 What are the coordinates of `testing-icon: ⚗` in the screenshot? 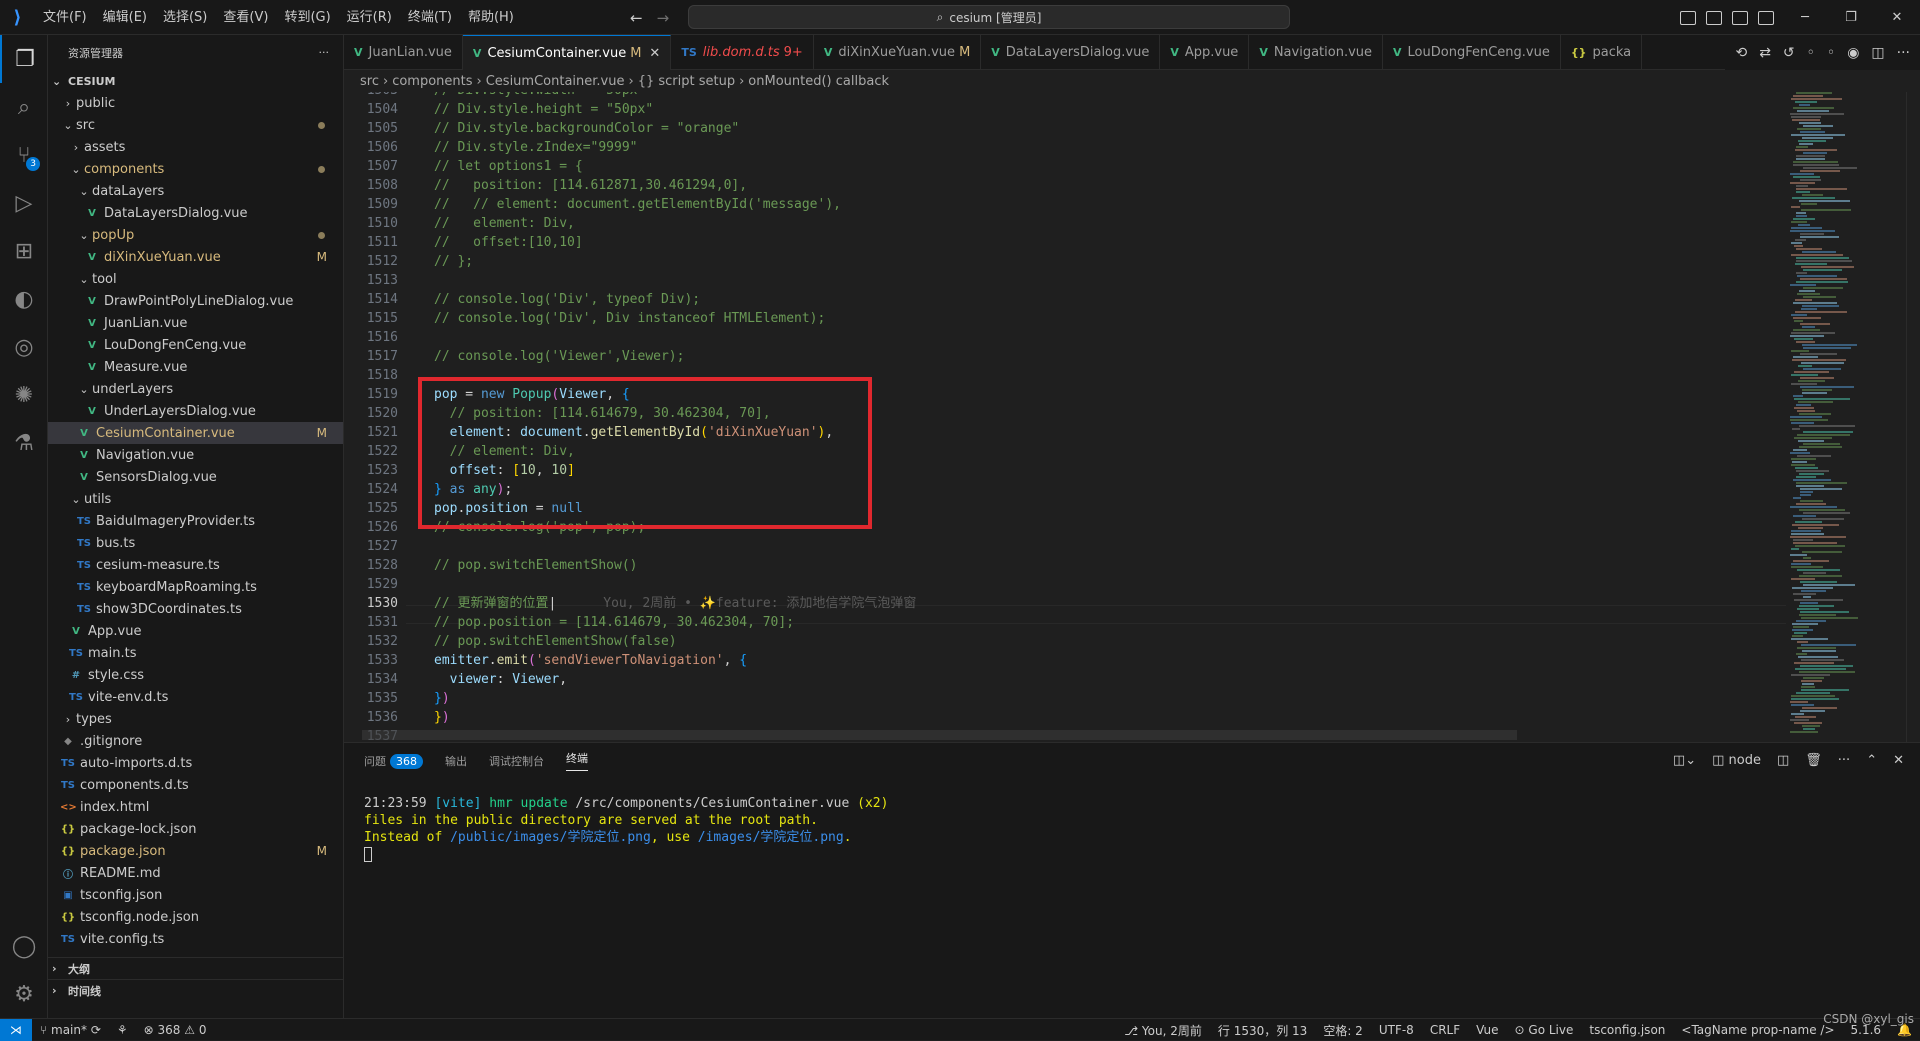 It's located at (24, 443).